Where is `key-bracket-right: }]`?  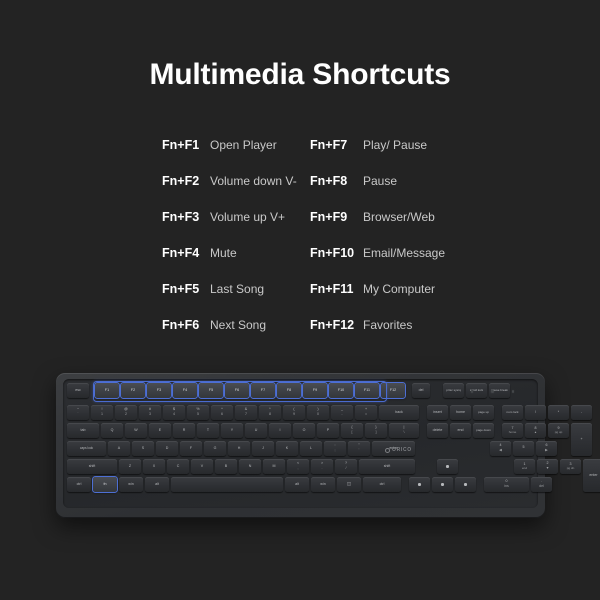 key-bracket-right: }] is located at coordinates (376, 430).